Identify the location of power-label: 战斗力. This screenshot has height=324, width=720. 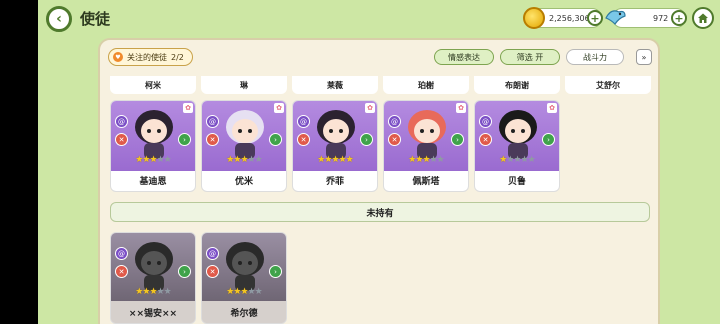
(595, 57).